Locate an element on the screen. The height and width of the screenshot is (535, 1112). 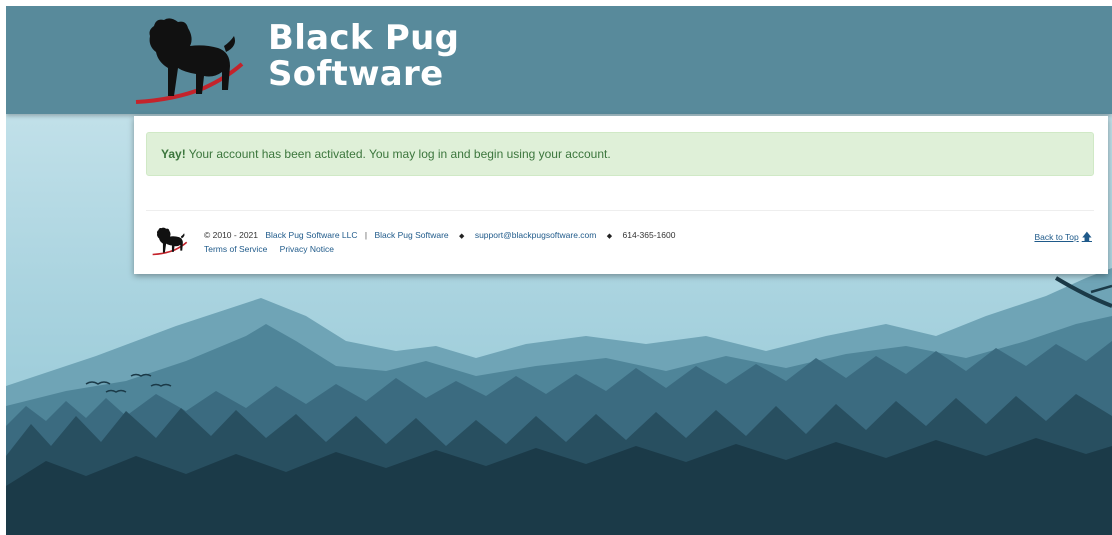
alert-strong-text: Yay! is located at coordinates (173, 154).